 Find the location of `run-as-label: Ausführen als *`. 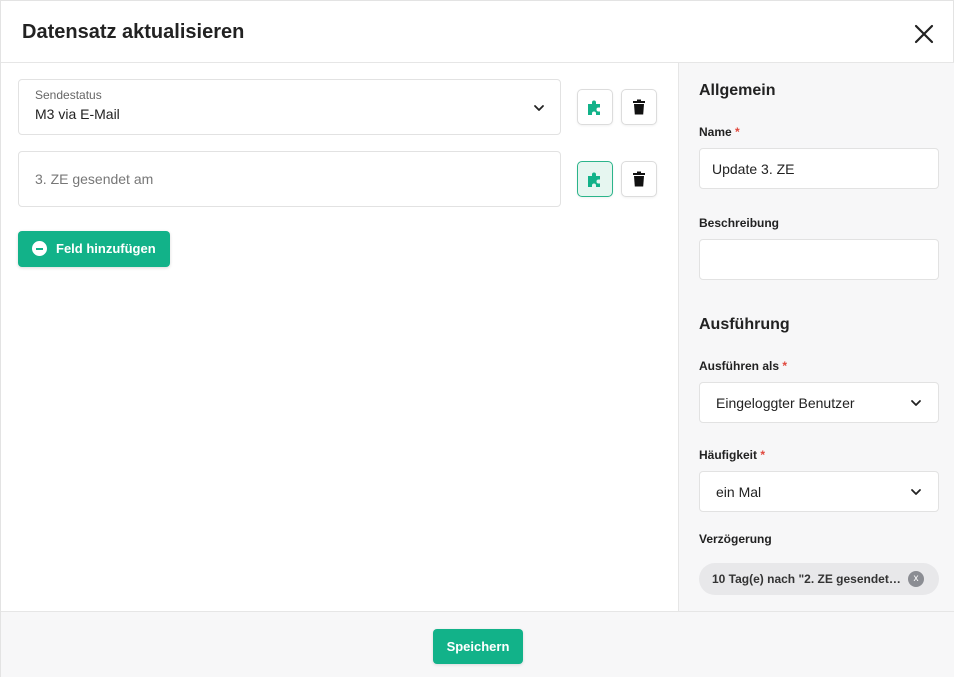

run-as-label: Ausführen als * is located at coordinates (743, 366).